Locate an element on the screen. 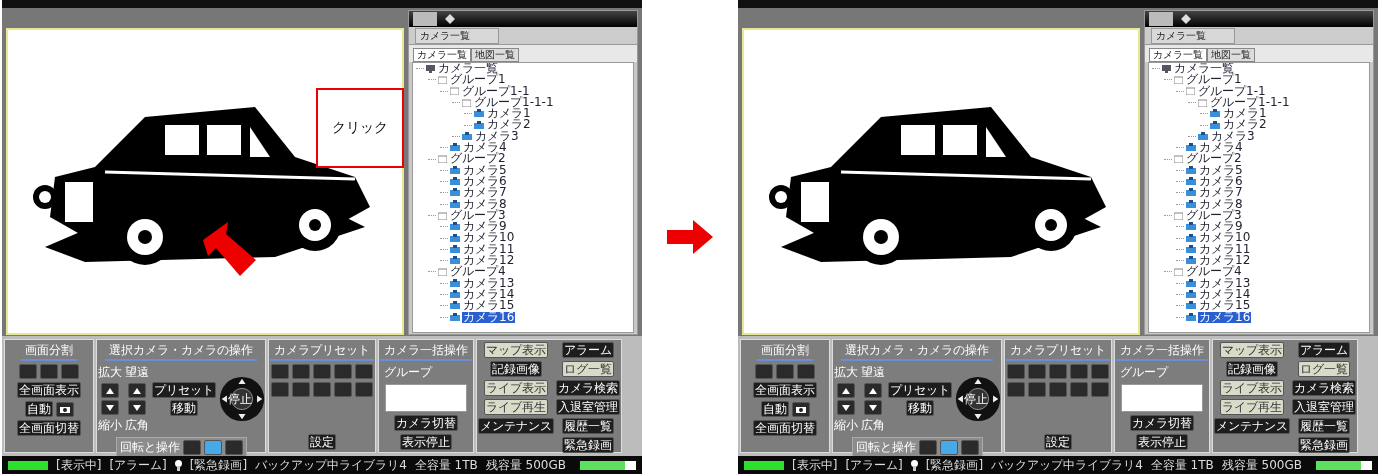  settings-button: 設定 is located at coordinates (1058, 442).